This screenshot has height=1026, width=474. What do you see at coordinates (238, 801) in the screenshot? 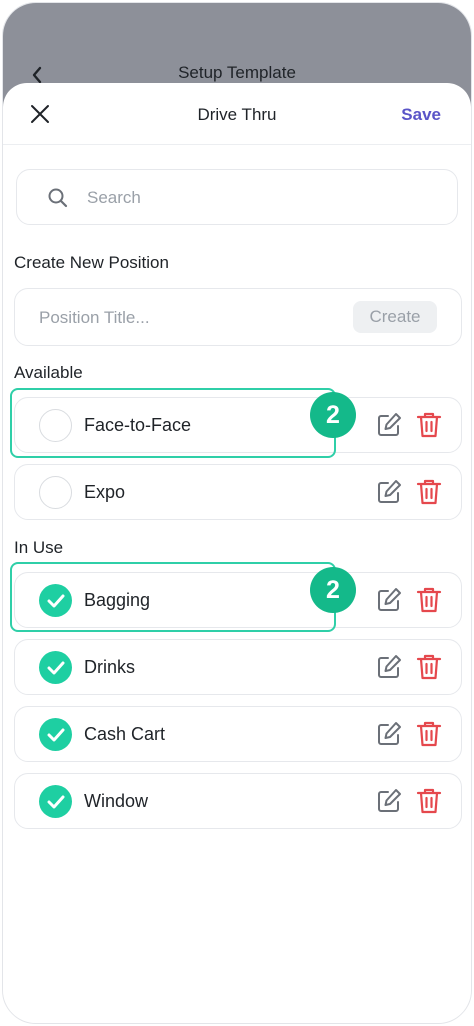
I see `list-item-window: Window` at bounding box center [238, 801].